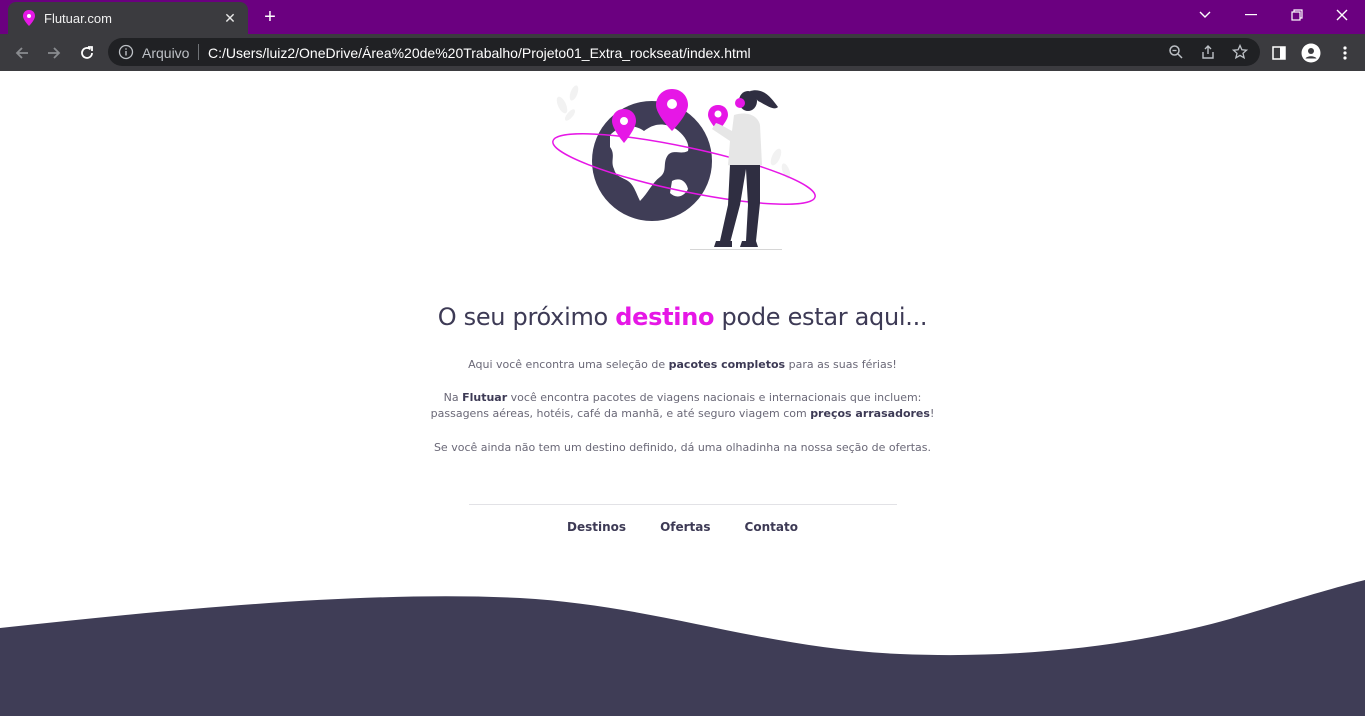 Image resolution: width=1365 pixels, height=716 pixels. What do you see at coordinates (870, 413) in the screenshot?
I see `p2-bold: preços arrasadores` at bounding box center [870, 413].